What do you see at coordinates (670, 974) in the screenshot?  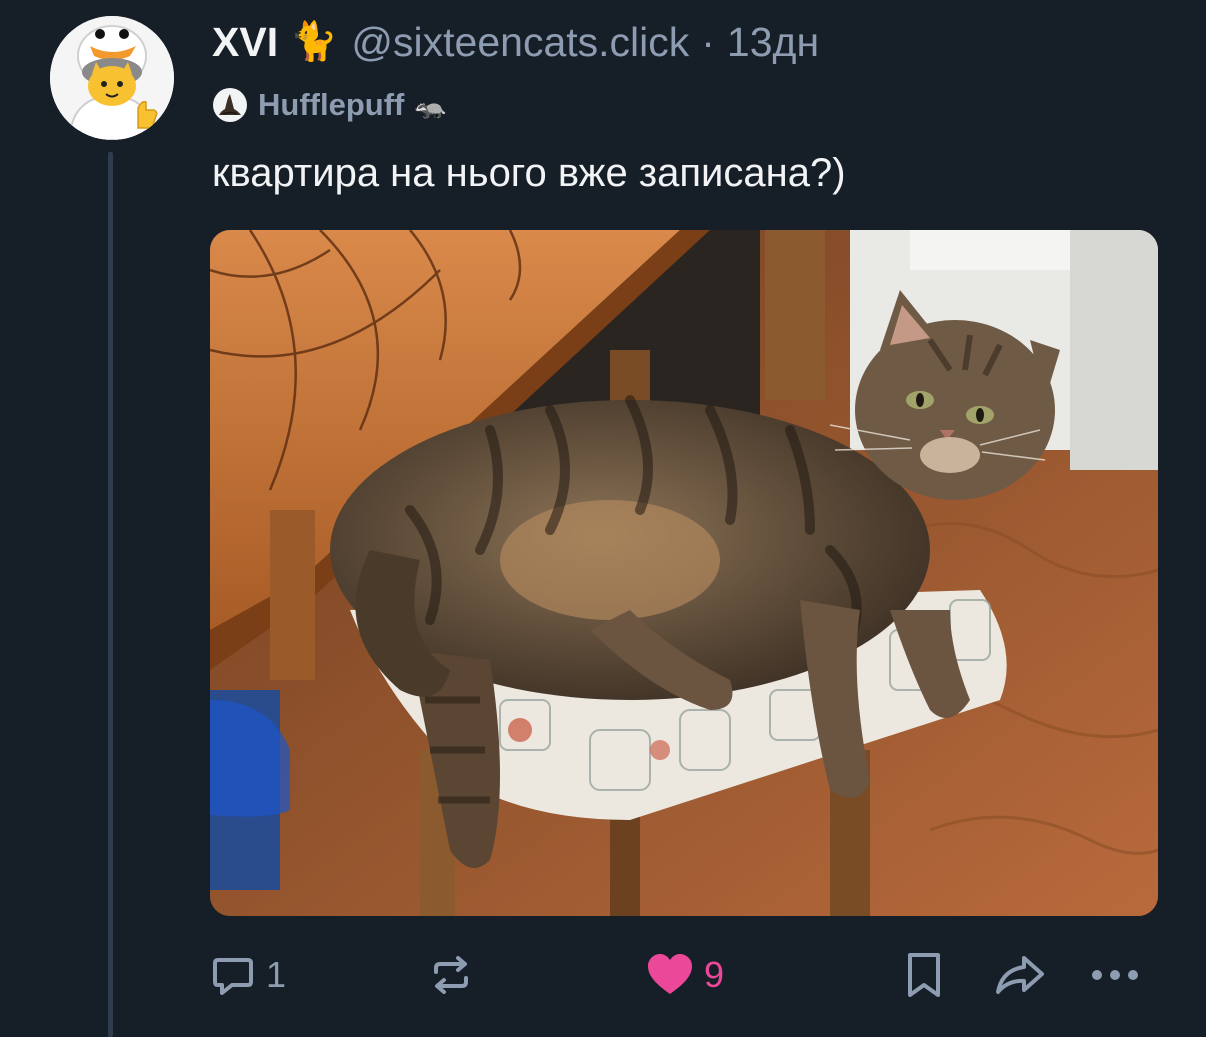 I see `heart-icon` at bounding box center [670, 974].